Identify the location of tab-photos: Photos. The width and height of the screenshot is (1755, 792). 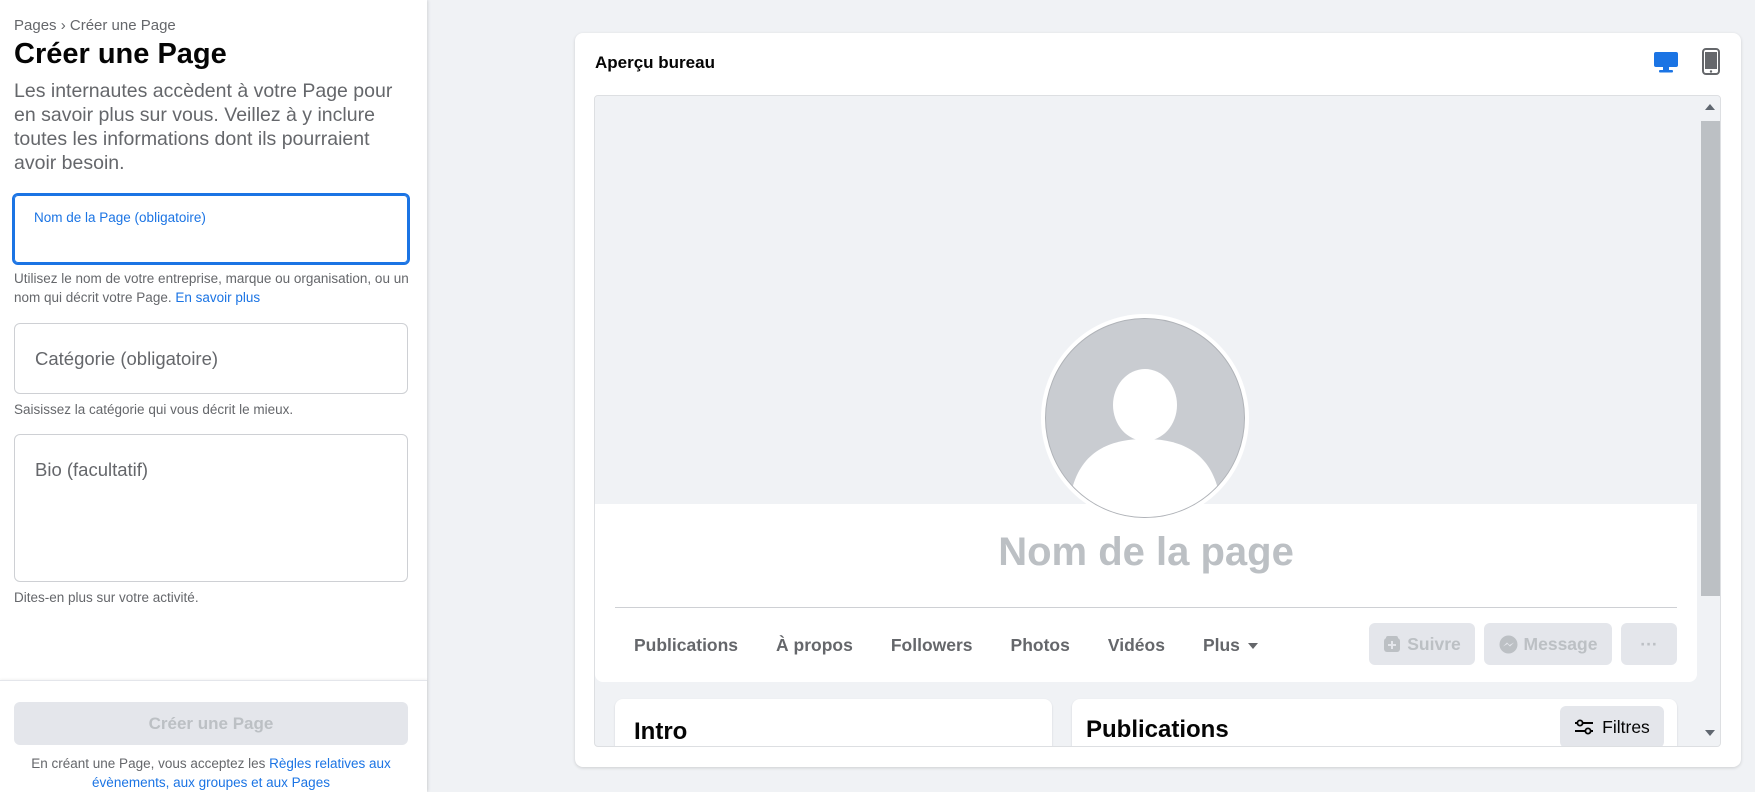
(1040, 645).